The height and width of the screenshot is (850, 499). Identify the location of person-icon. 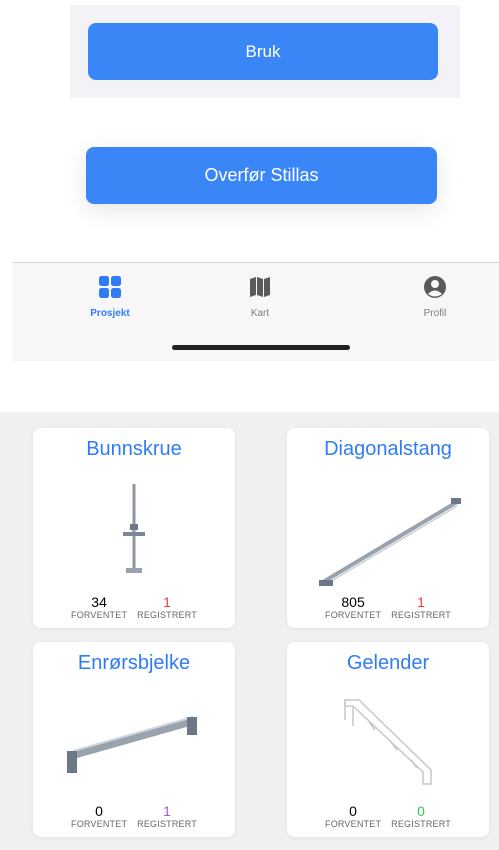
(435, 289).